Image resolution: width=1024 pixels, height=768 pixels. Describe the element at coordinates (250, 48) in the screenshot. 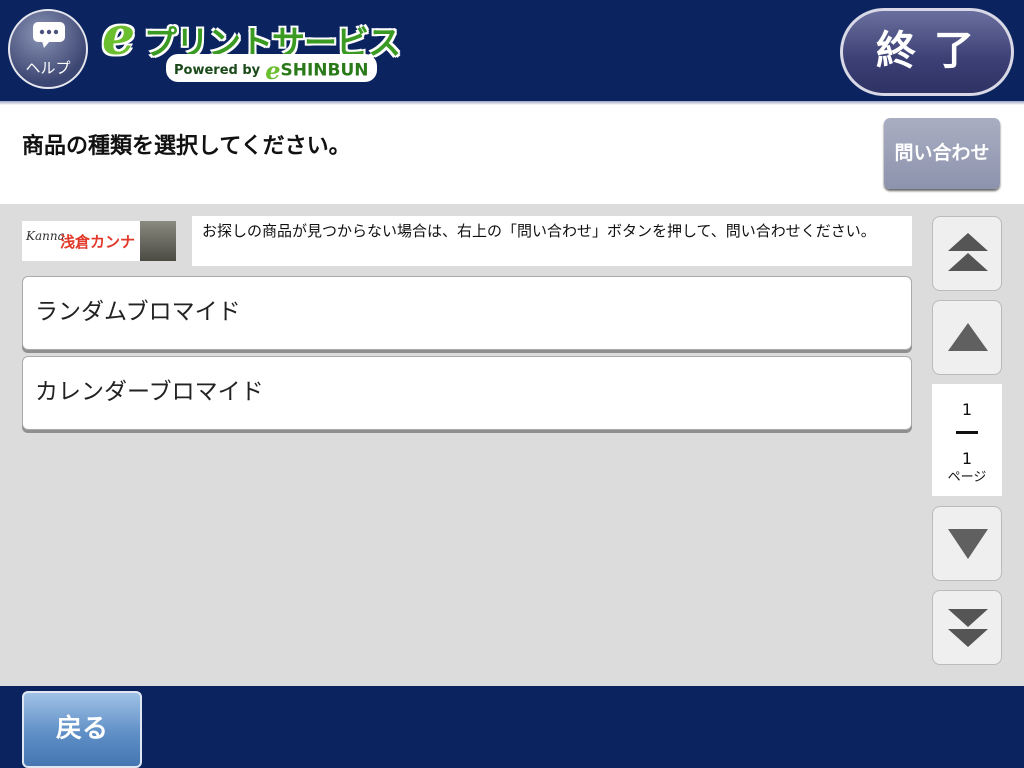

I see `eprint-service-logo: e プリントサービス Powered by eSHINBUN` at that location.